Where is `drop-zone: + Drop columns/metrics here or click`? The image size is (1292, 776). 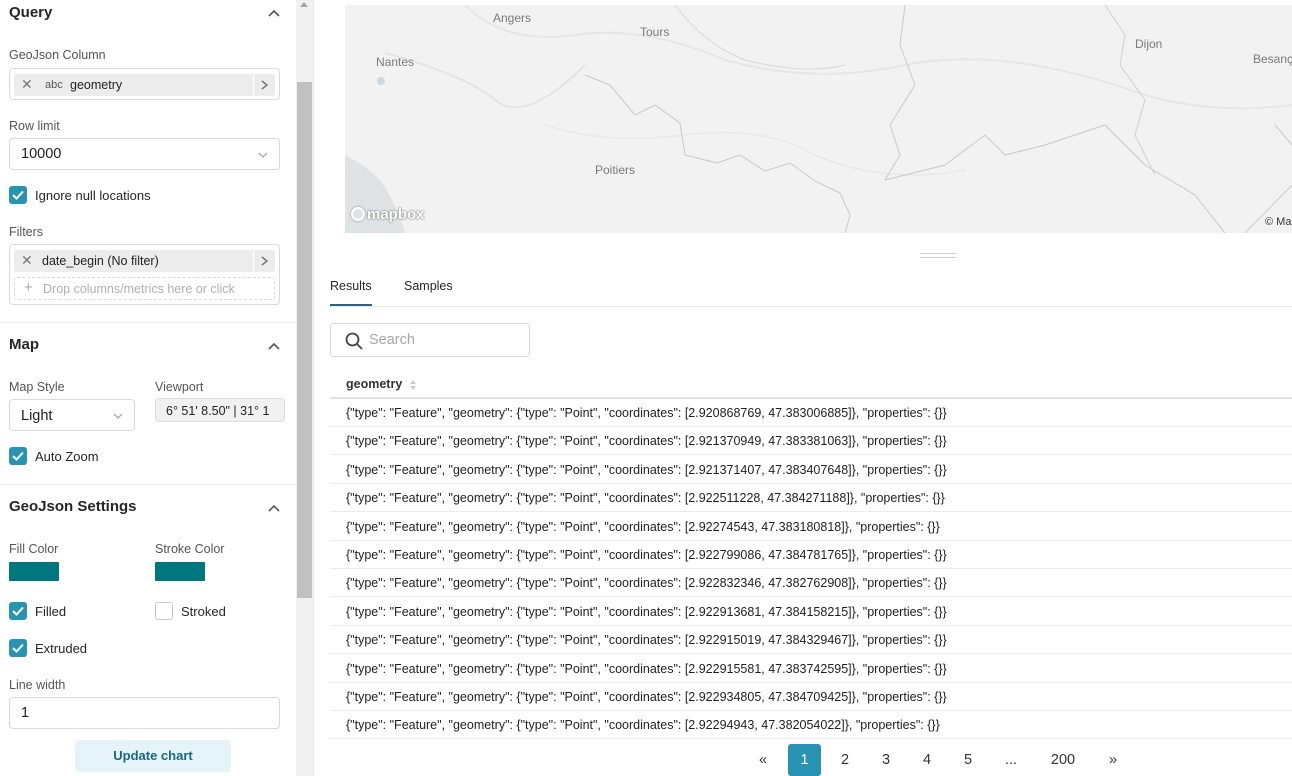
drop-zone: + Drop columns/metrics here or click is located at coordinates (144, 288).